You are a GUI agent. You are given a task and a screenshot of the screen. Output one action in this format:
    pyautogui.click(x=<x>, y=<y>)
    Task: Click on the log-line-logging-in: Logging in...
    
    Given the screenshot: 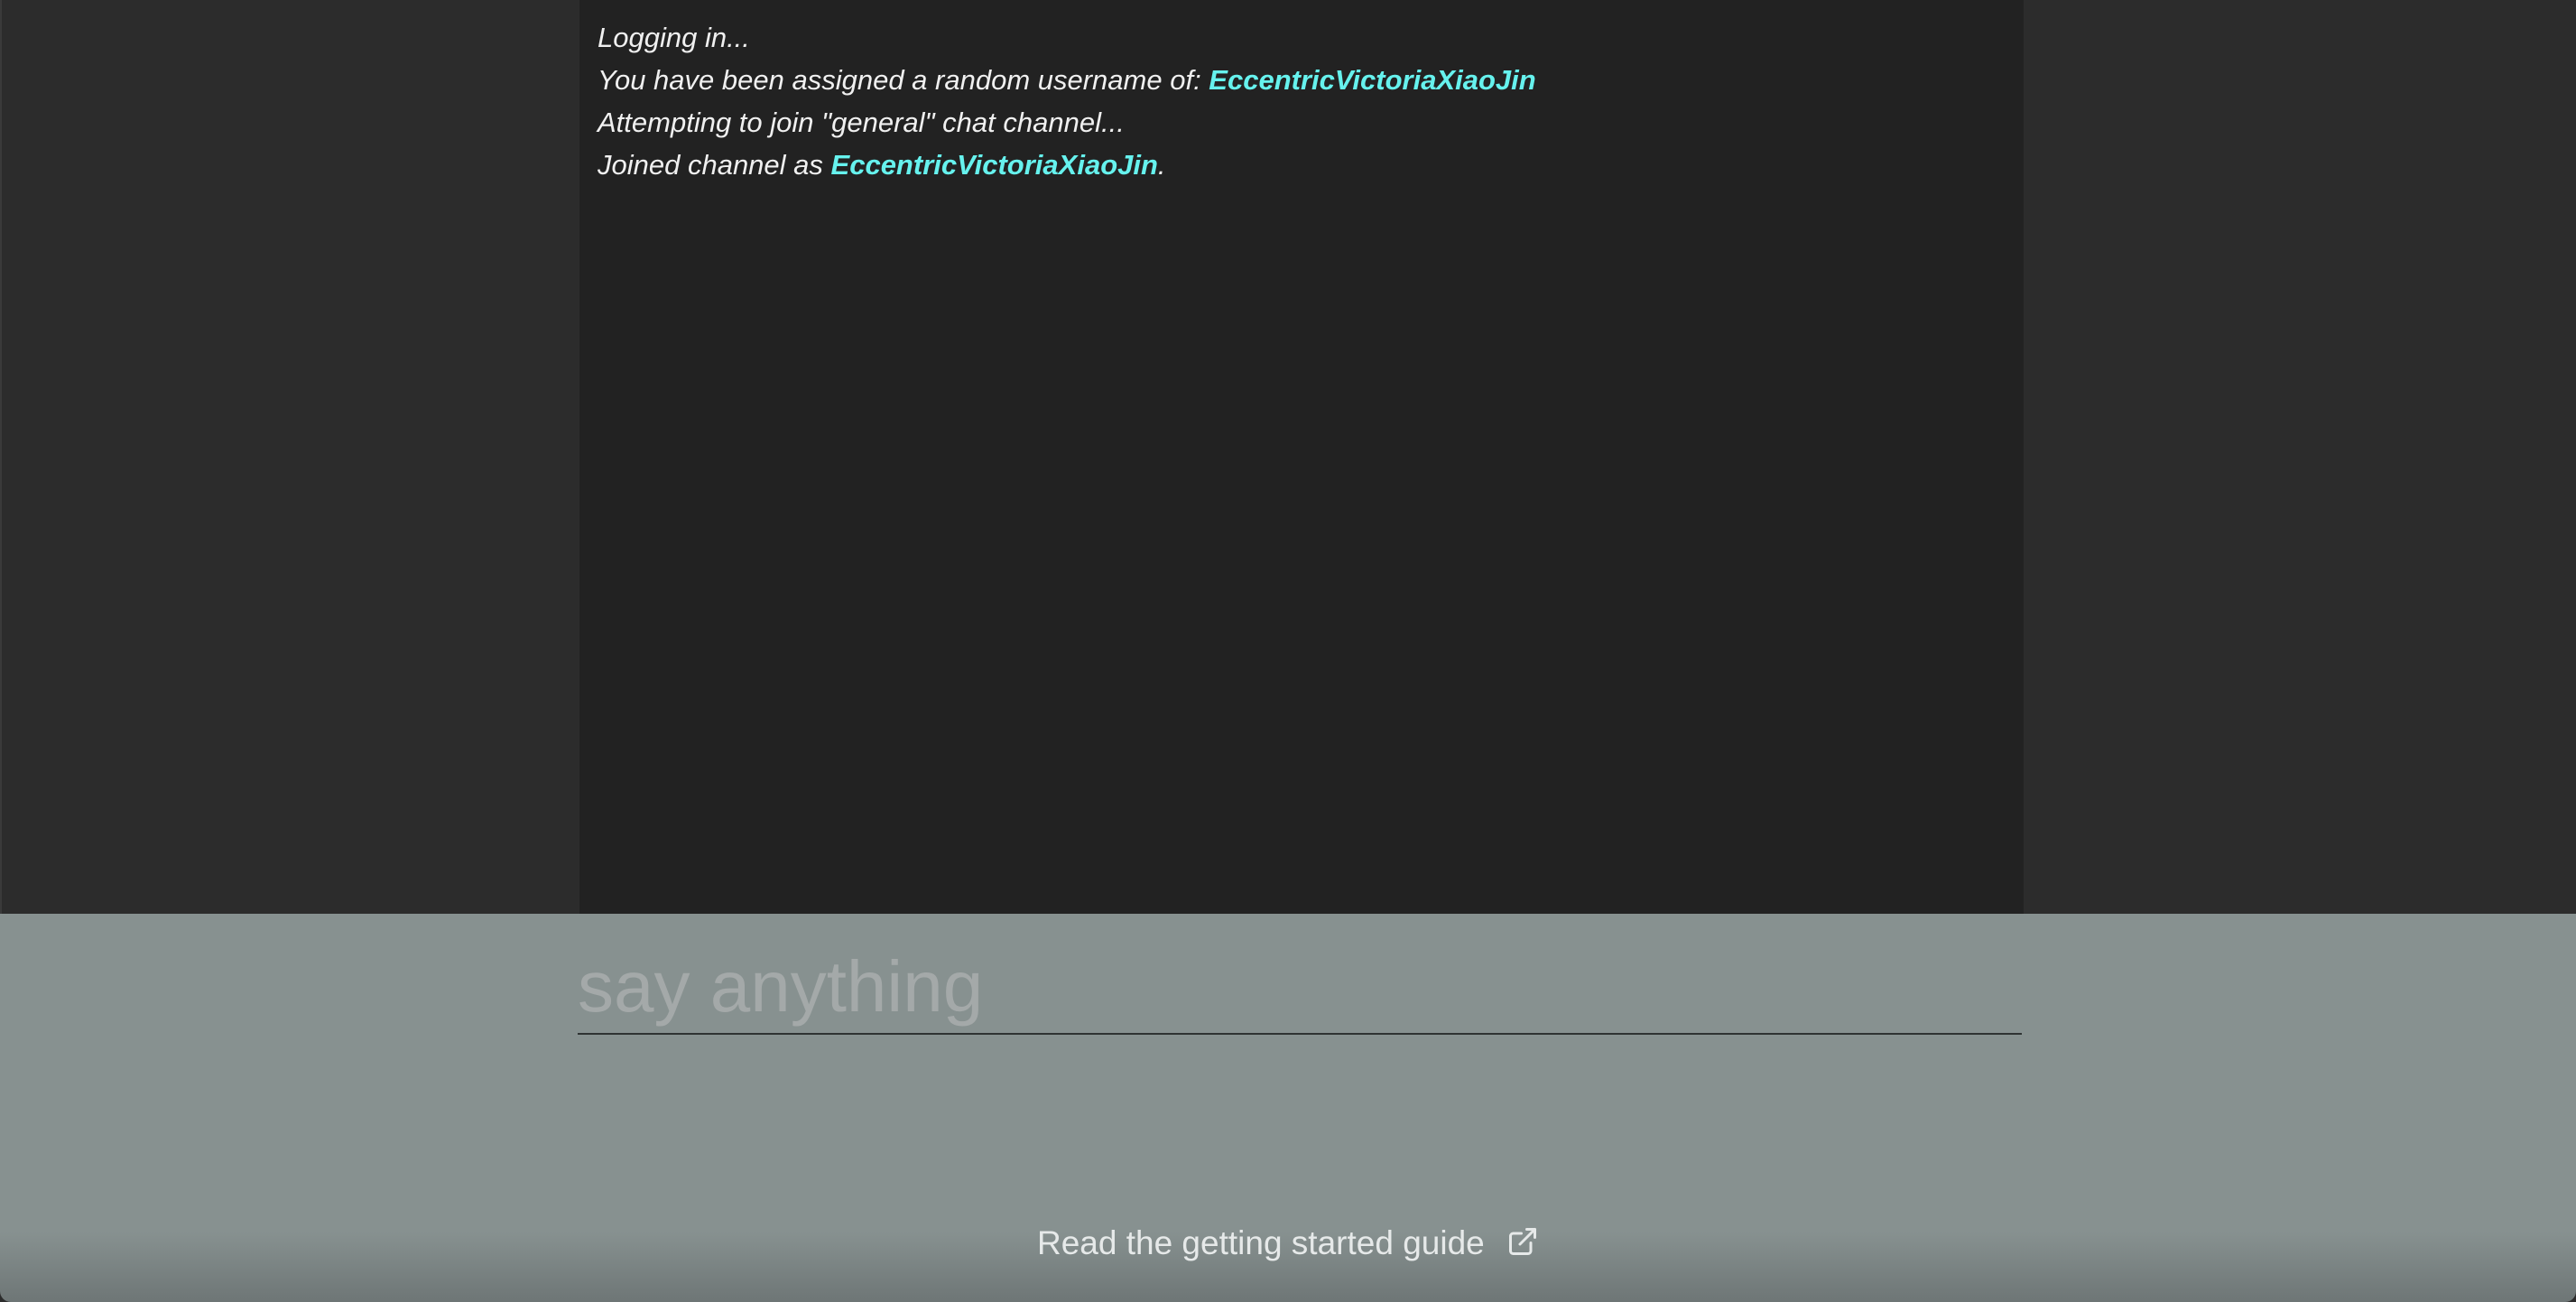 What is the action you would take?
    pyautogui.click(x=1302, y=37)
    